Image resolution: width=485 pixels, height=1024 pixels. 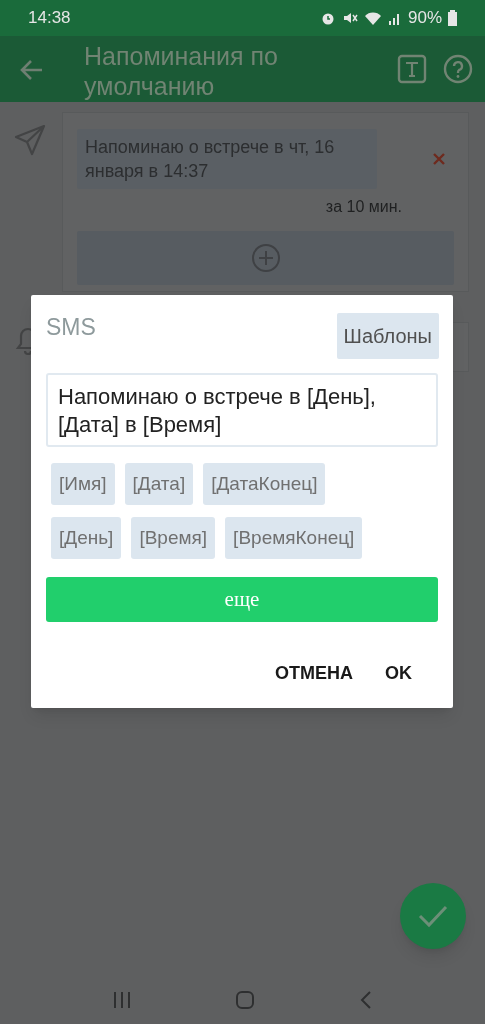 What do you see at coordinates (121, 1000) in the screenshot?
I see `recent-apps-icon` at bounding box center [121, 1000].